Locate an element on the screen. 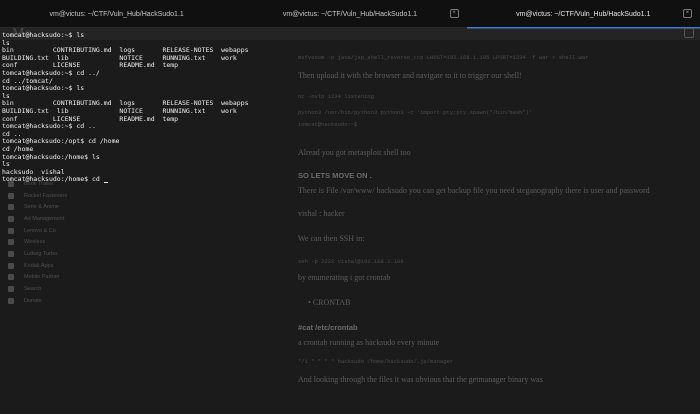  terminal-tab-2: vm@victus: ~/CTF/Vuln_Hub/HackSudo1.1 × is located at coordinates (349, 14).